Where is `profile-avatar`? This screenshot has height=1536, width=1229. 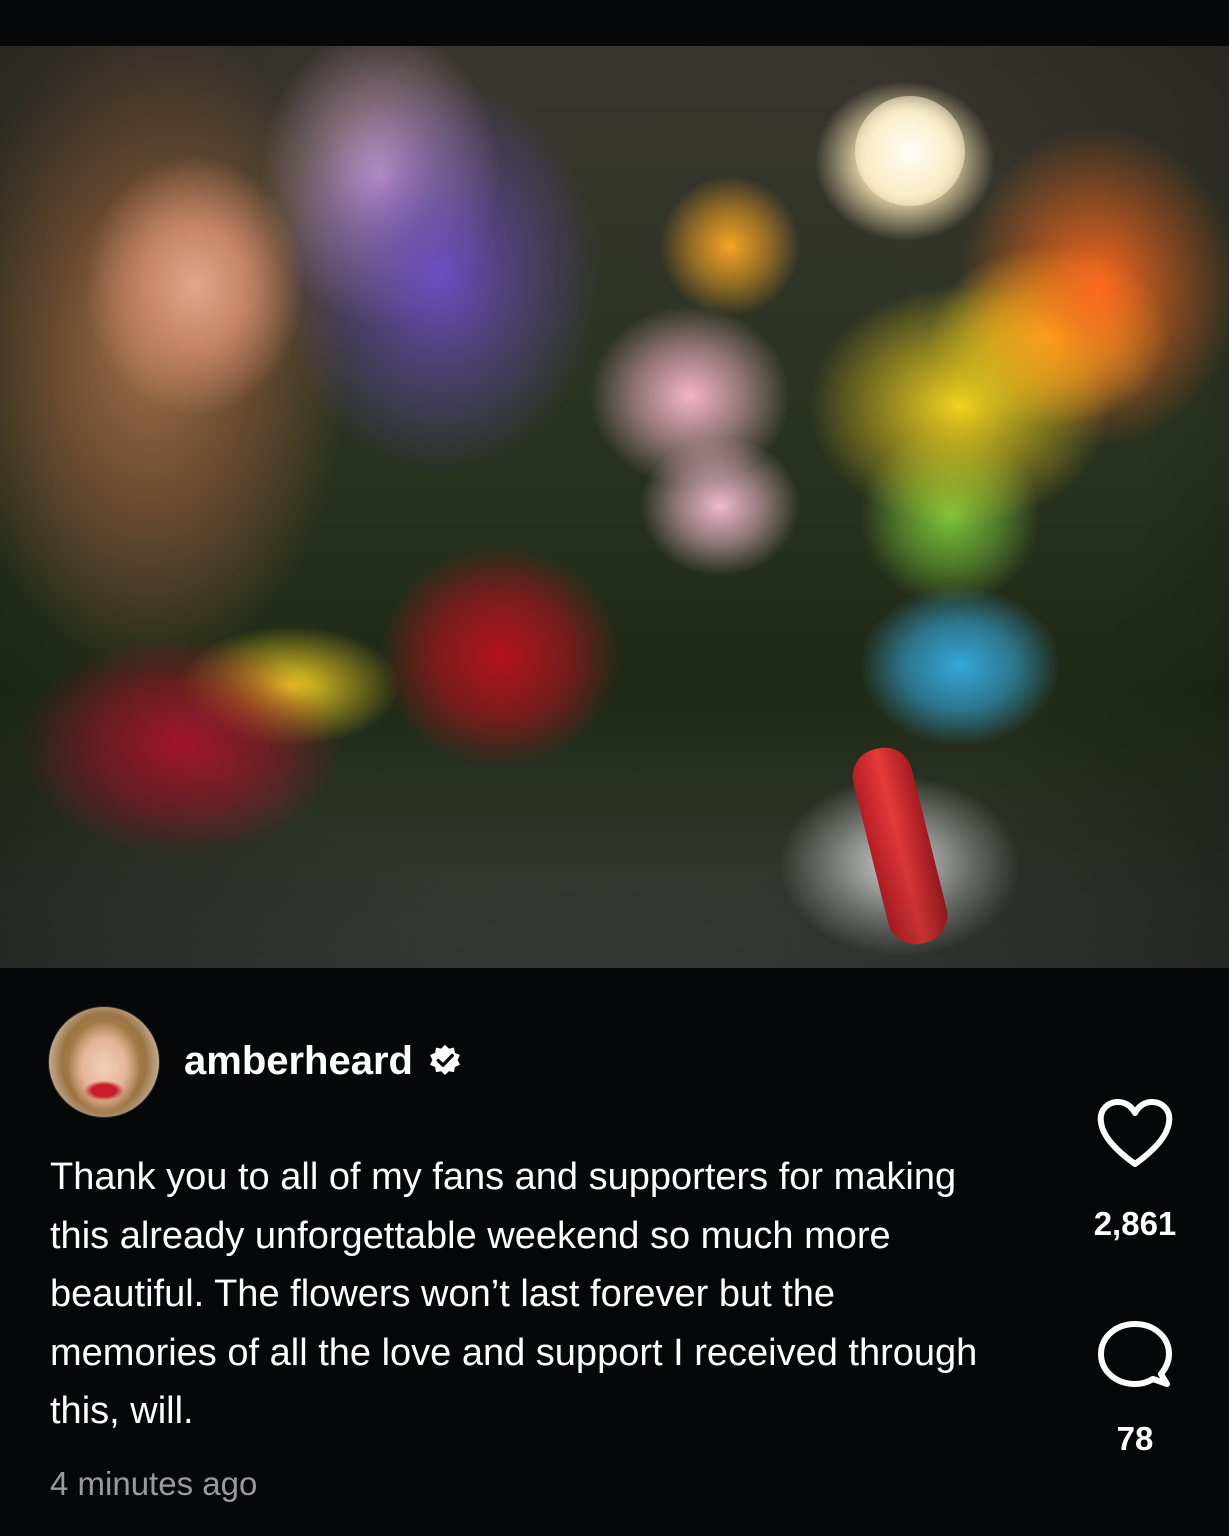 profile-avatar is located at coordinates (104, 1062).